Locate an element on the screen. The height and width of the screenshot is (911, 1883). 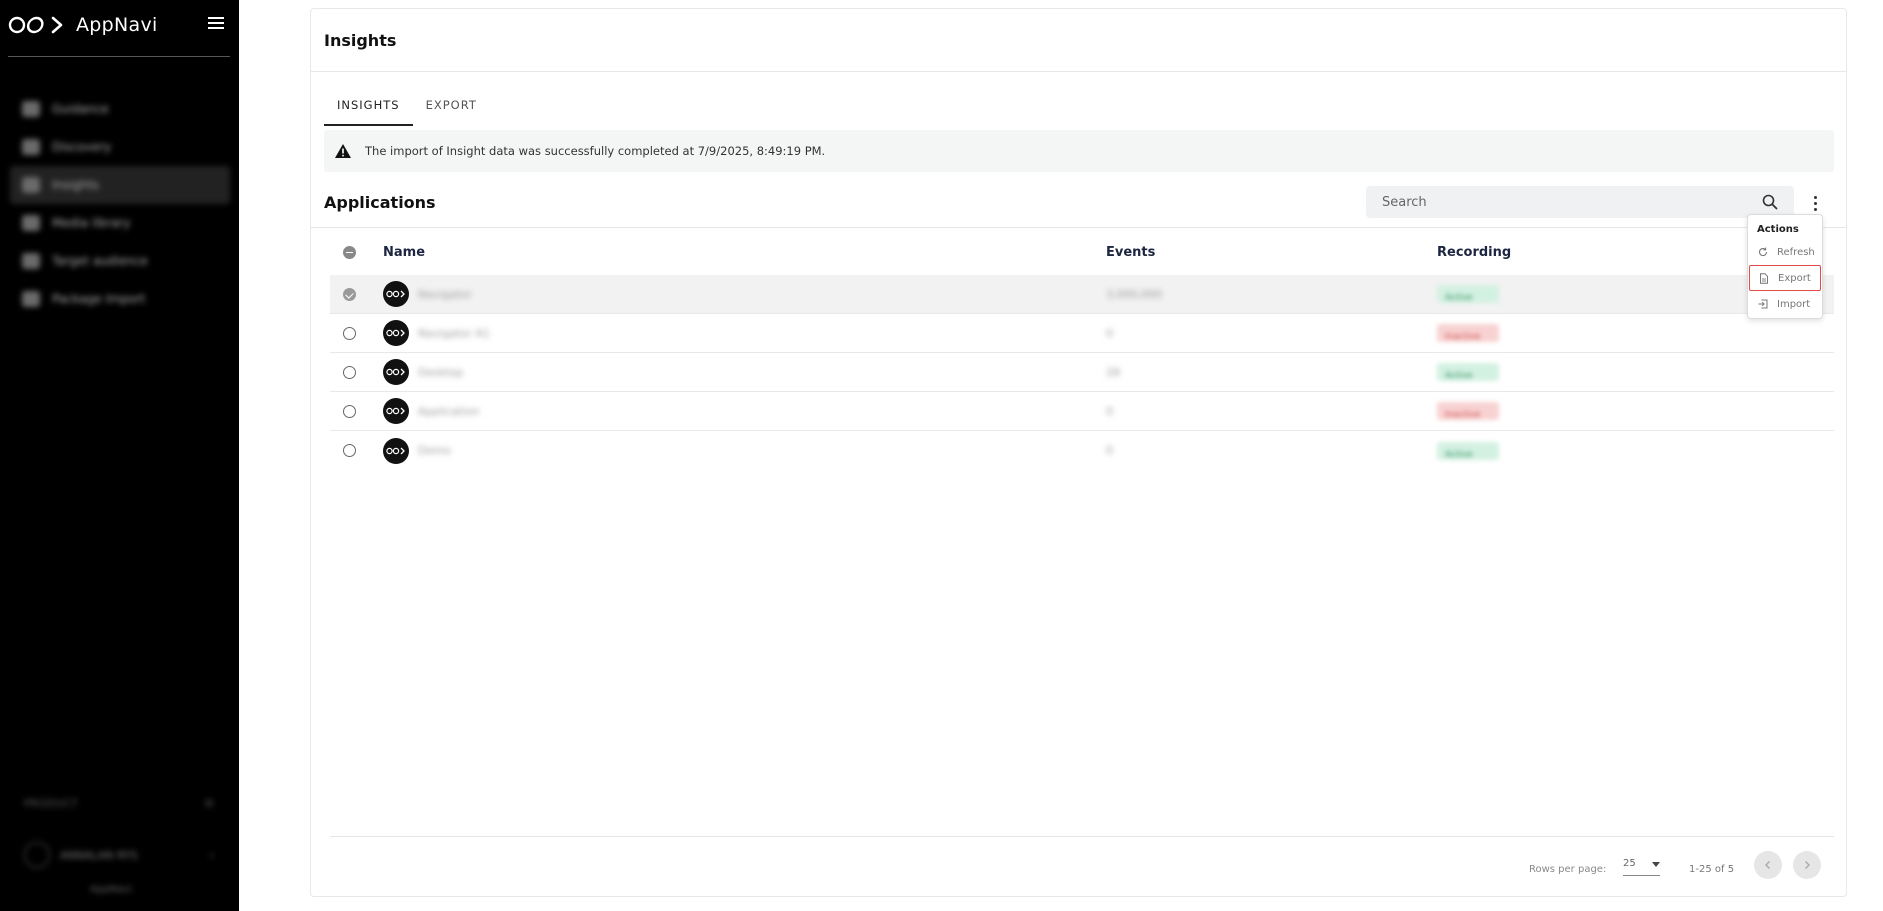
sidebar-item-discovery: Discovery is located at coordinates (120, 147).